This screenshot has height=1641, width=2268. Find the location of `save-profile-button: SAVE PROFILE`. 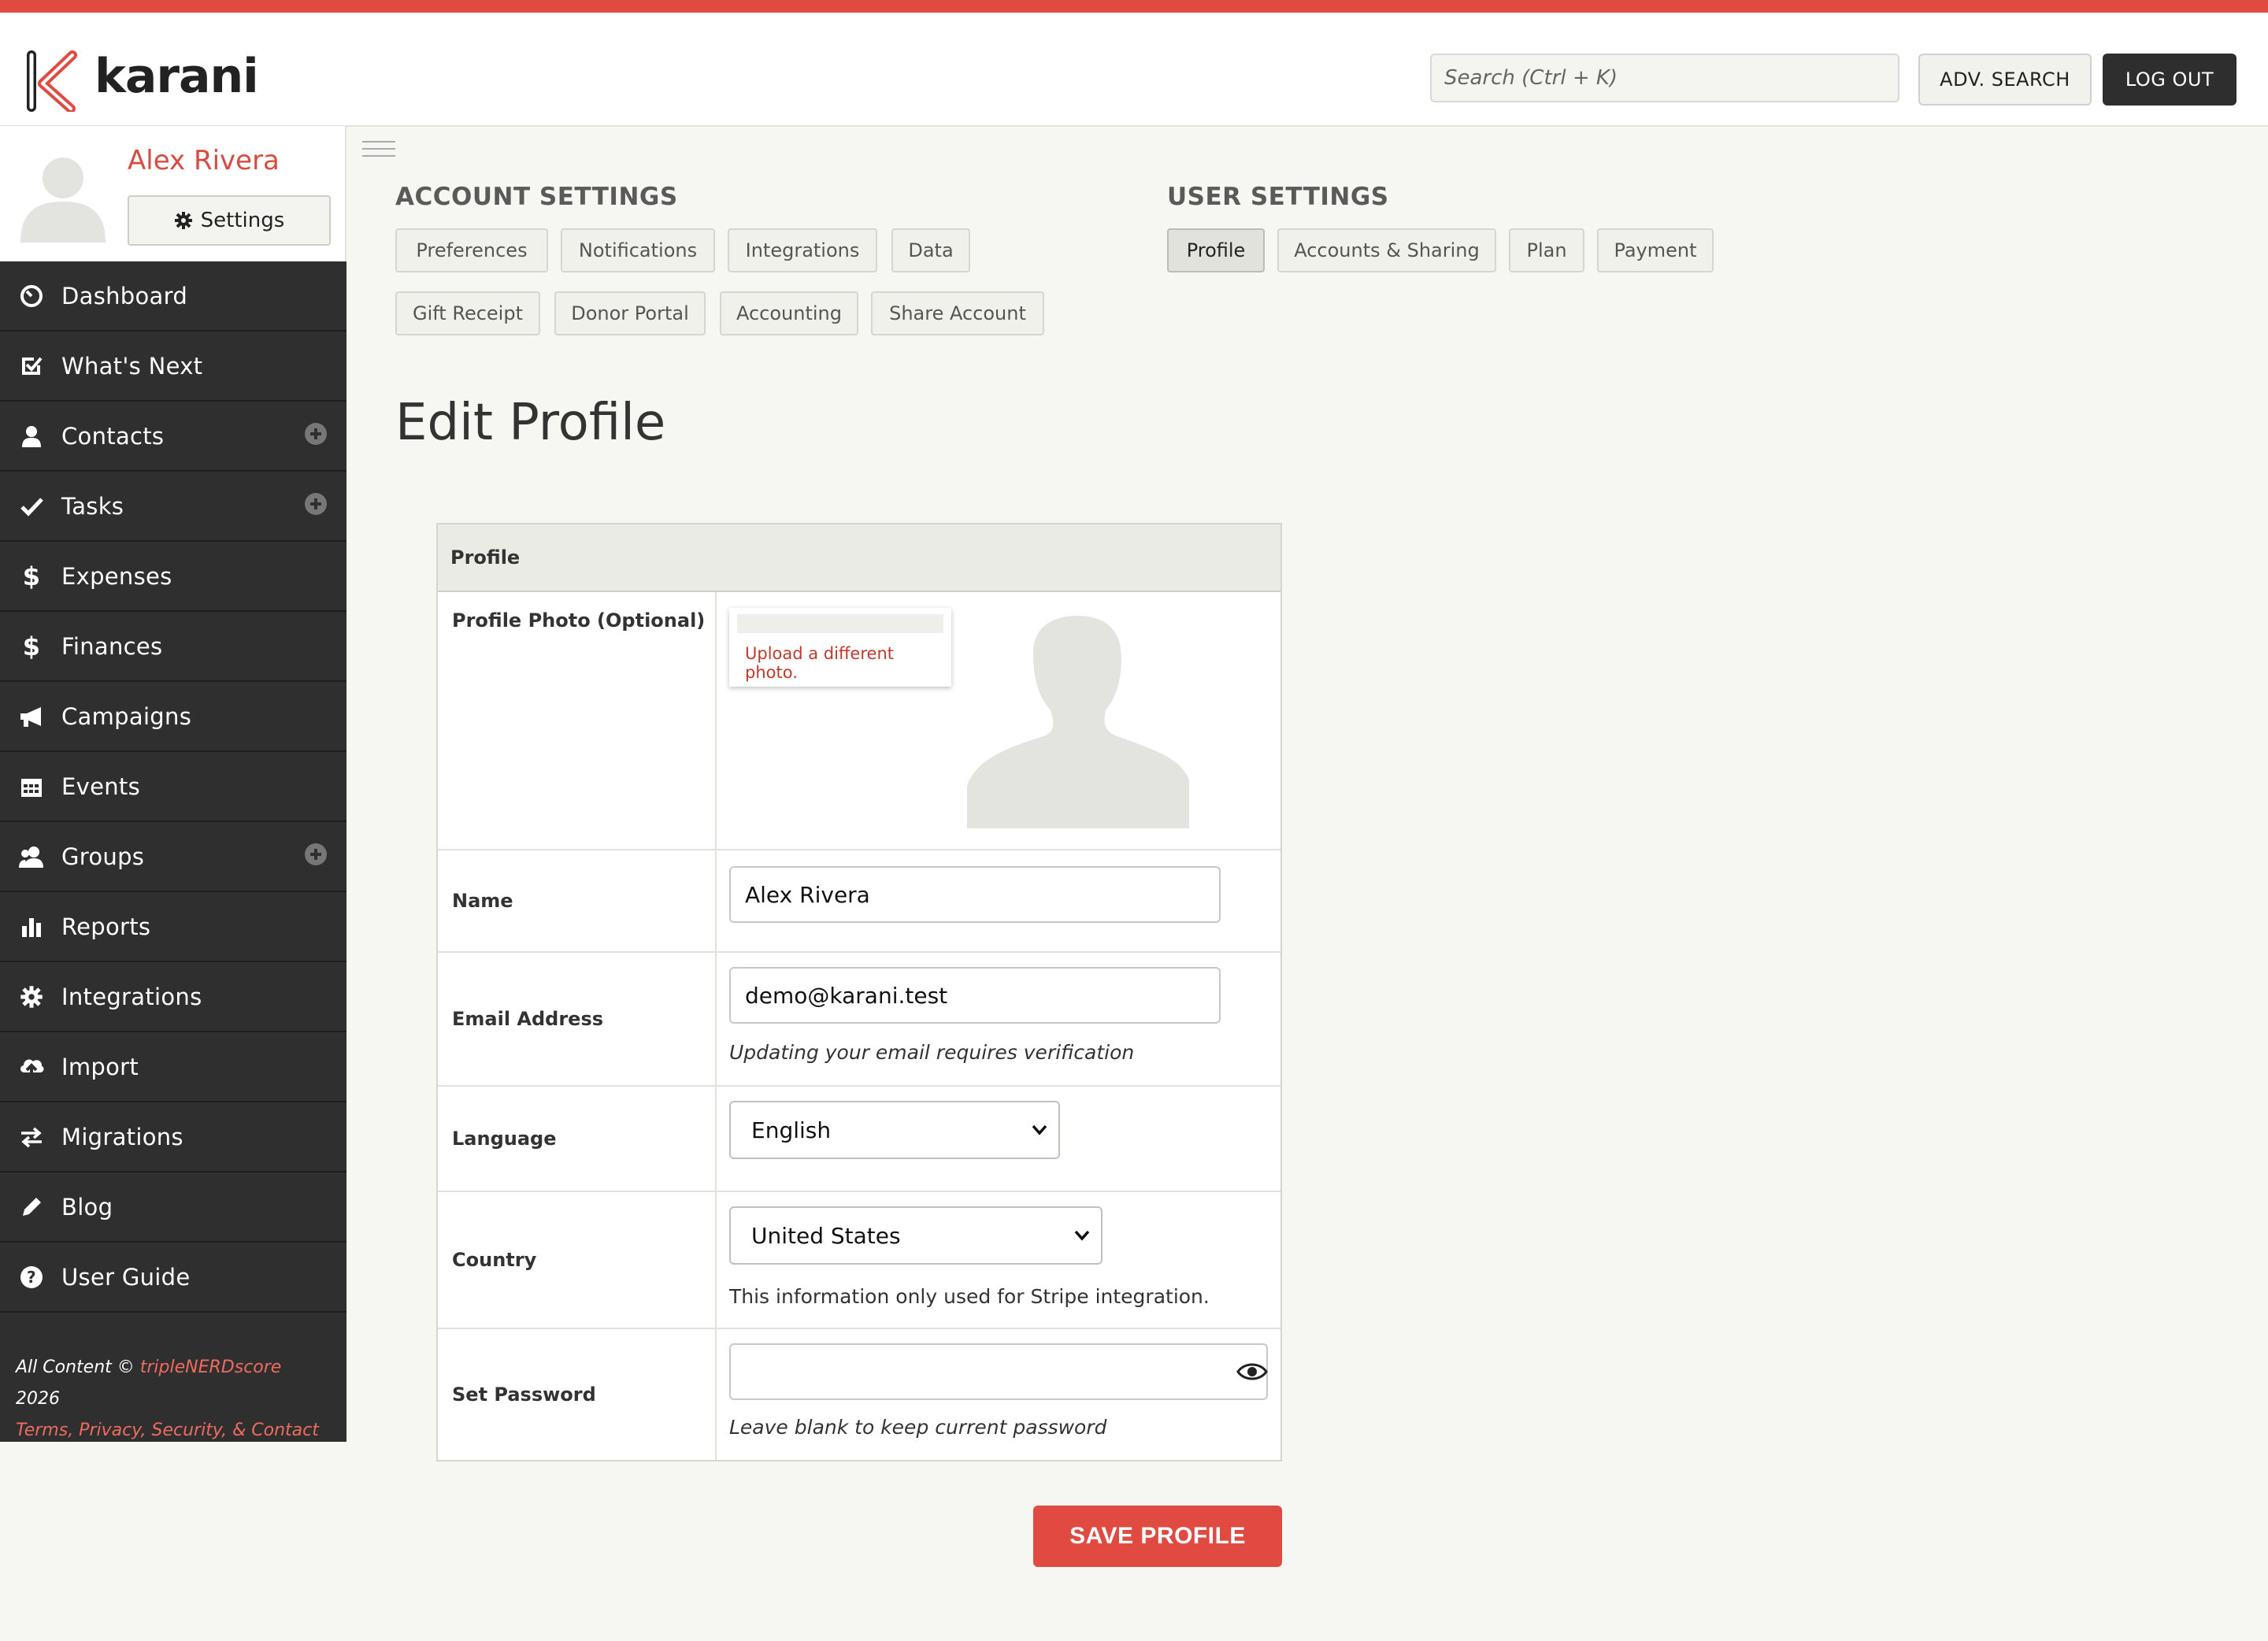

save-profile-button: SAVE PROFILE is located at coordinates (1157, 1536).